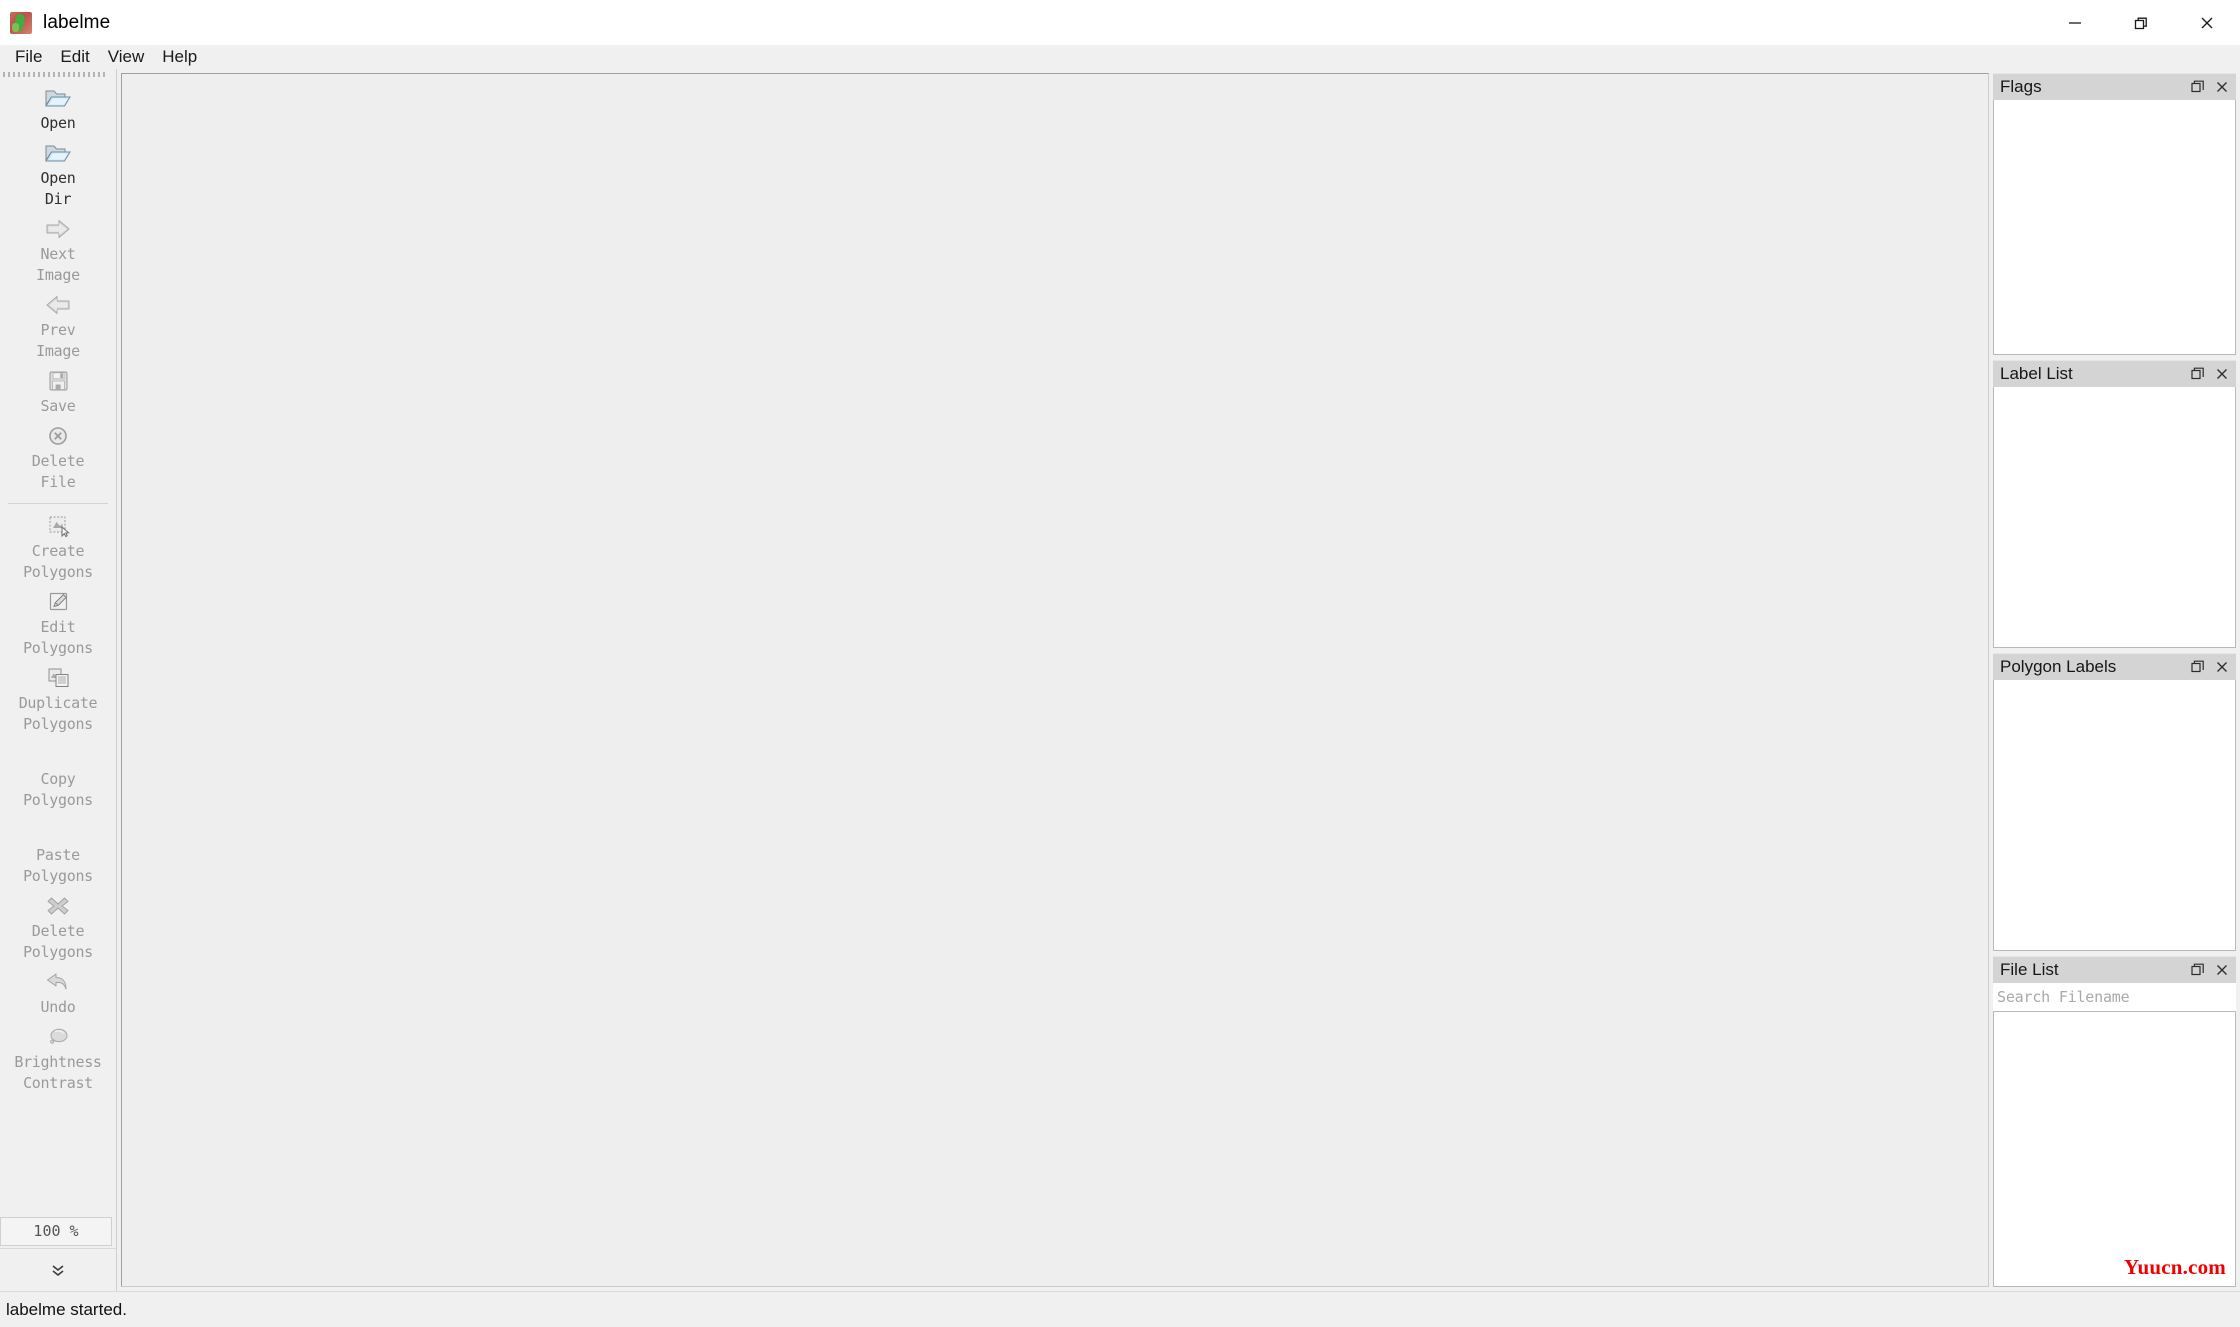  What do you see at coordinates (58, 1007) in the screenshot?
I see `toolbar-button-label: Undo` at bounding box center [58, 1007].